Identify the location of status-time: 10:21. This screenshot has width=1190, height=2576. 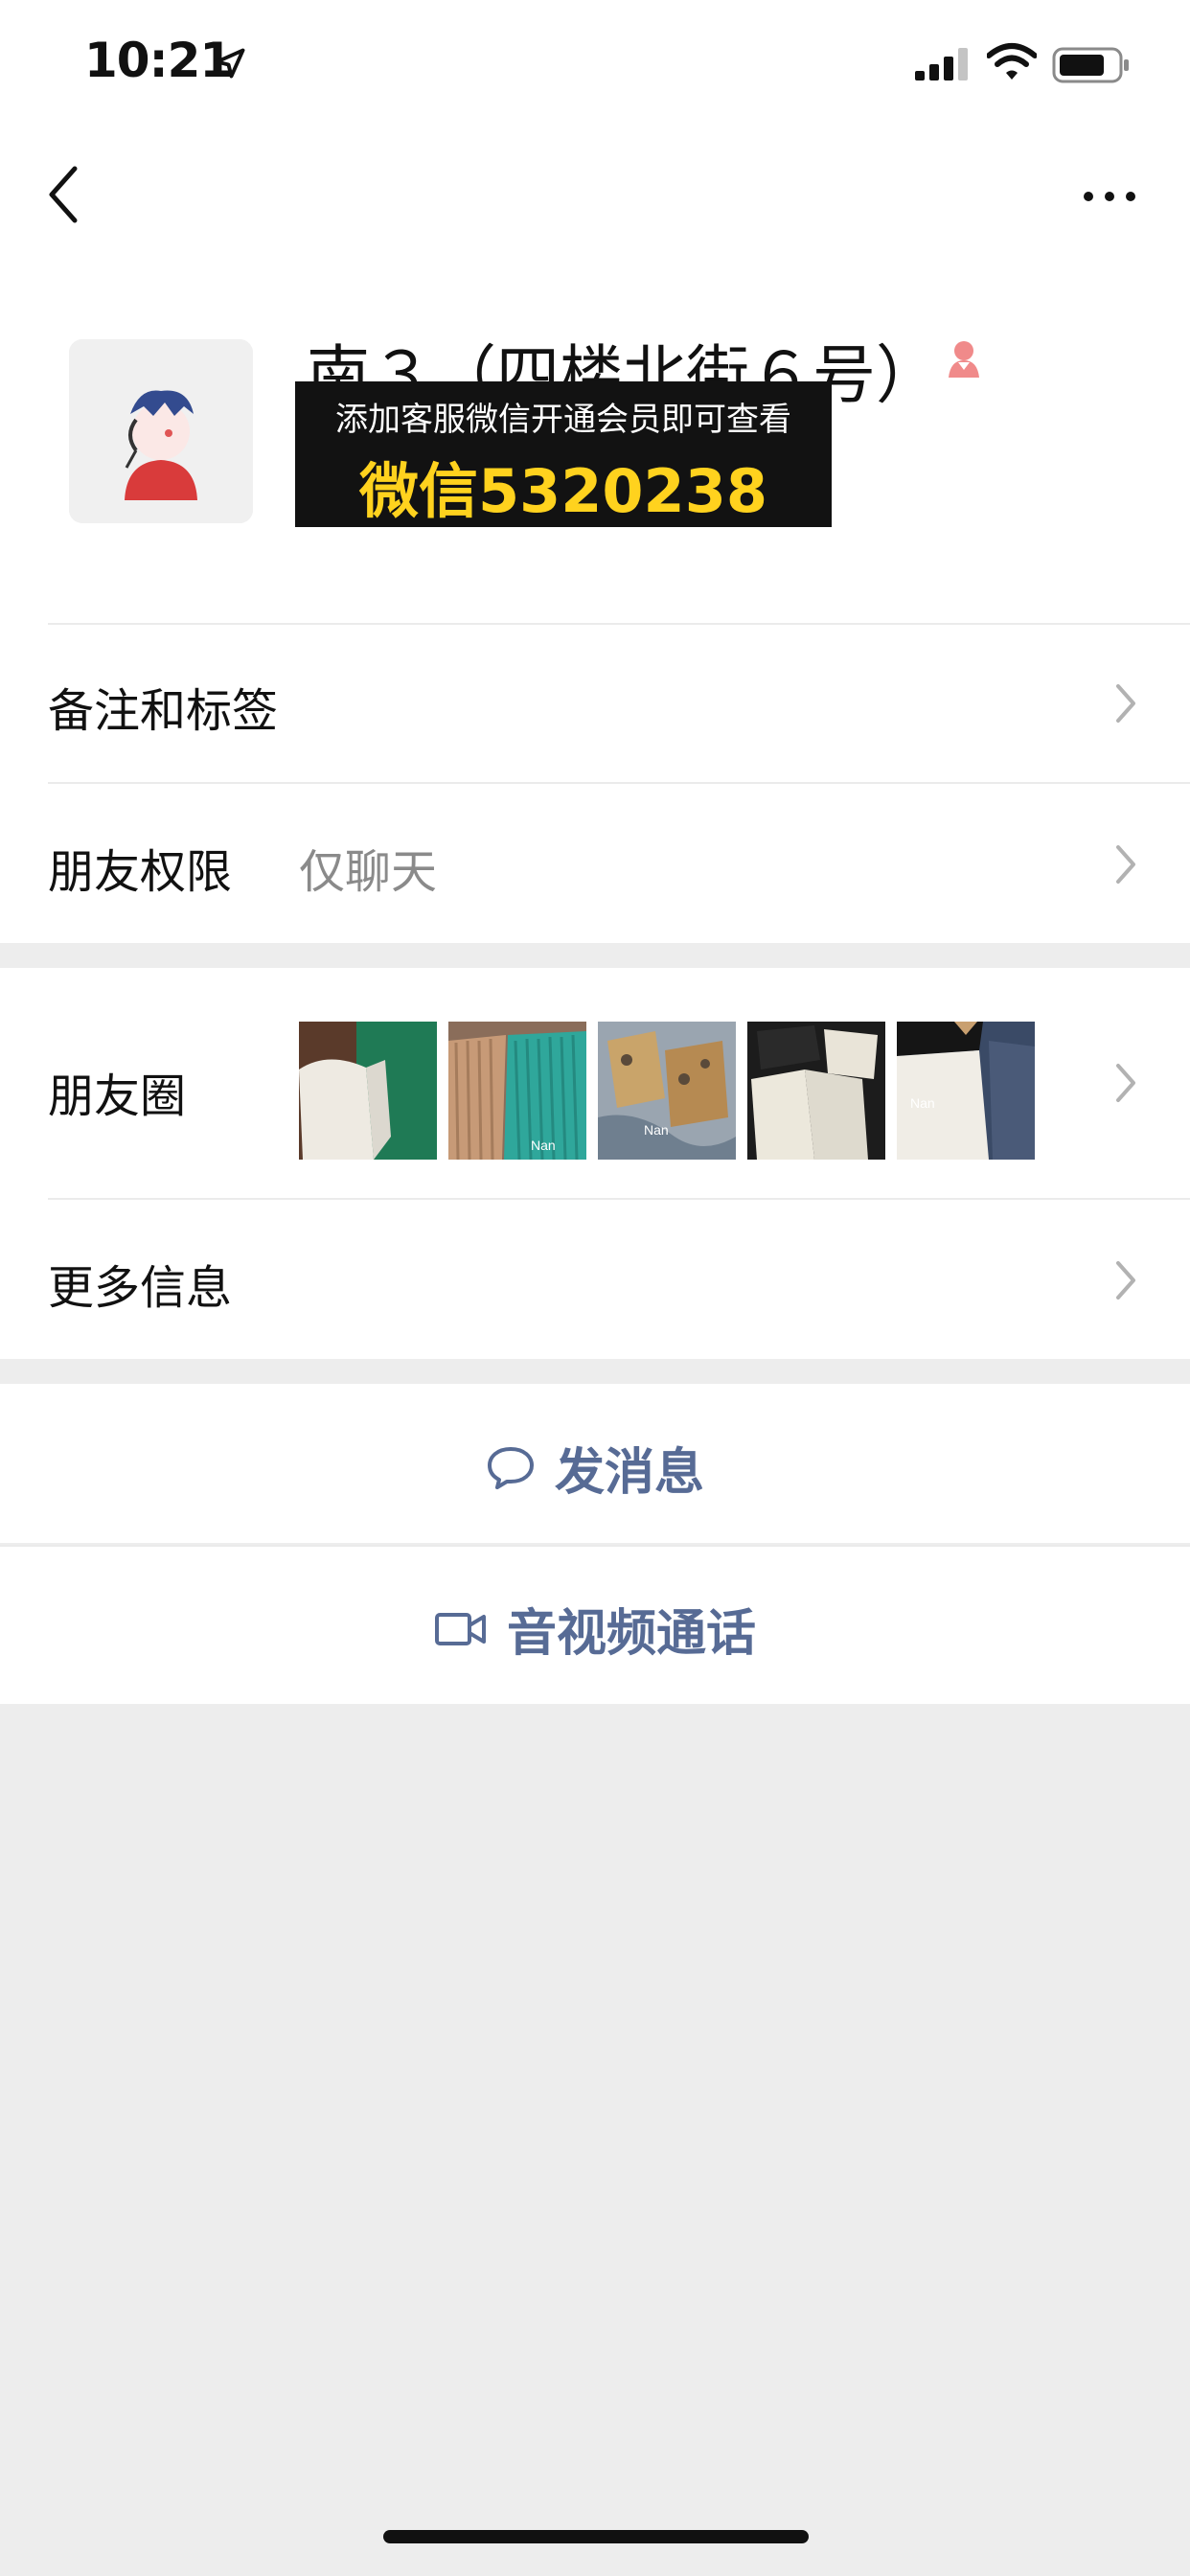
(159, 60).